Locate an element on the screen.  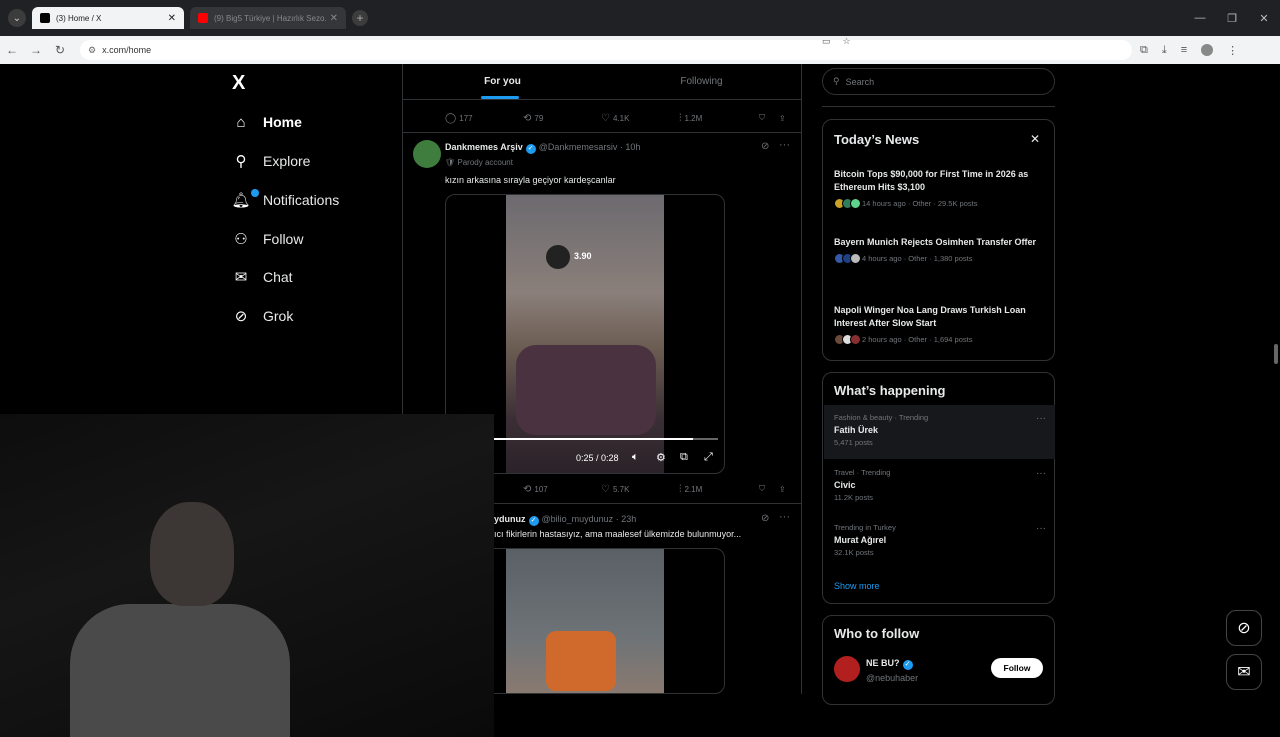
reload-icon: ↻ is located at coordinates (60, 50).